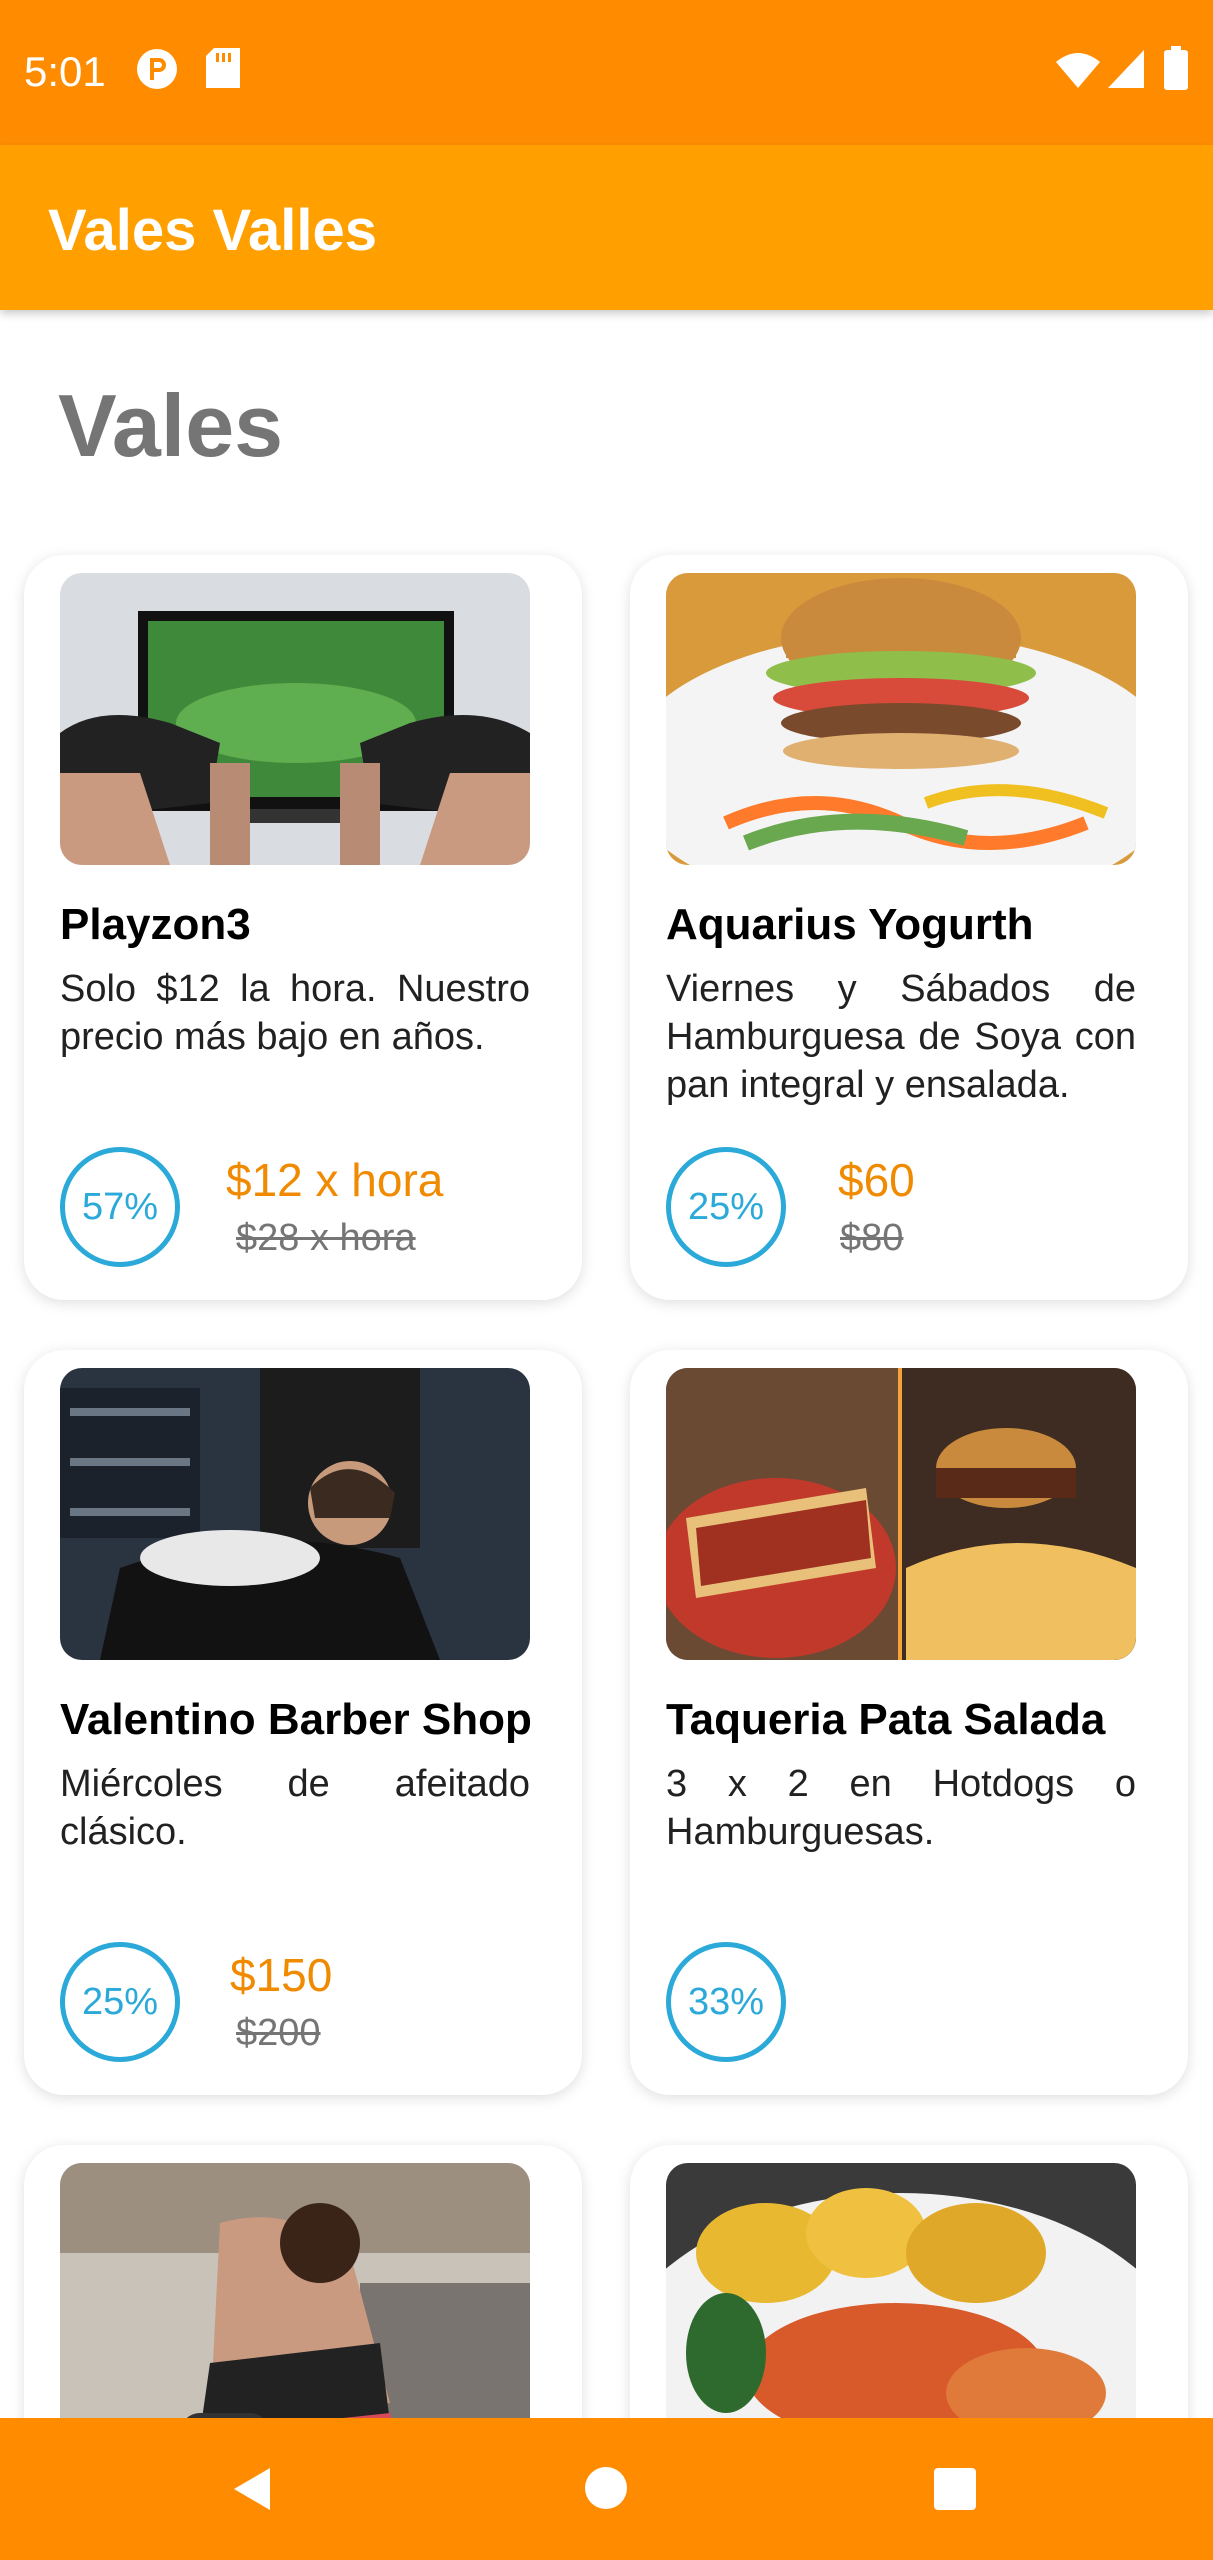  Describe the element at coordinates (281, 1975) in the screenshot. I see `price-new: $150` at that location.